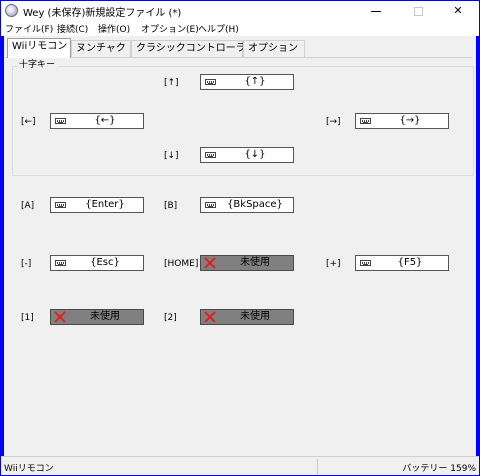 The image size is (480, 476). Describe the element at coordinates (439, 469) in the screenshot. I see `status-battery: バッテリー 159%` at that location.